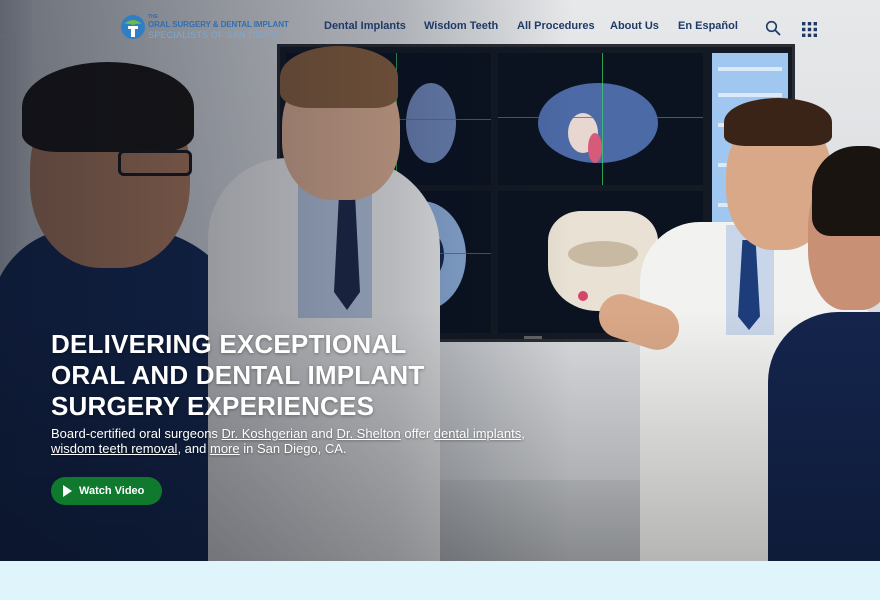  Describe the element at coordinates (773, 28) in the screenshot. I see `search-icon` at that location.